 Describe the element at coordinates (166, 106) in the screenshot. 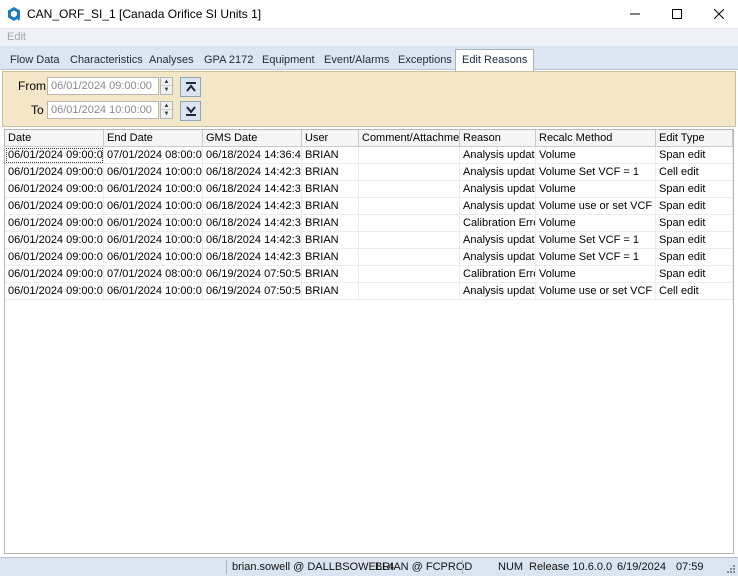

I see `spin-up-icon: ▲` at that location.